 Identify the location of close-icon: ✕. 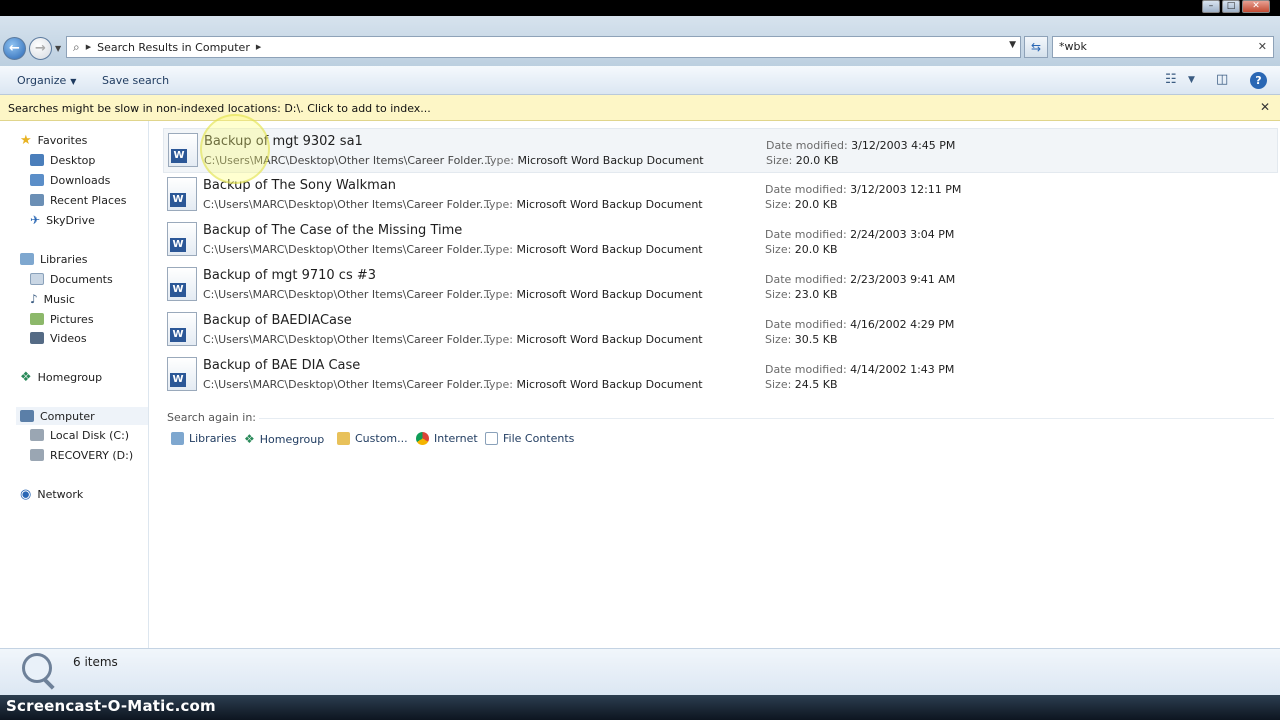
(1265, 107).